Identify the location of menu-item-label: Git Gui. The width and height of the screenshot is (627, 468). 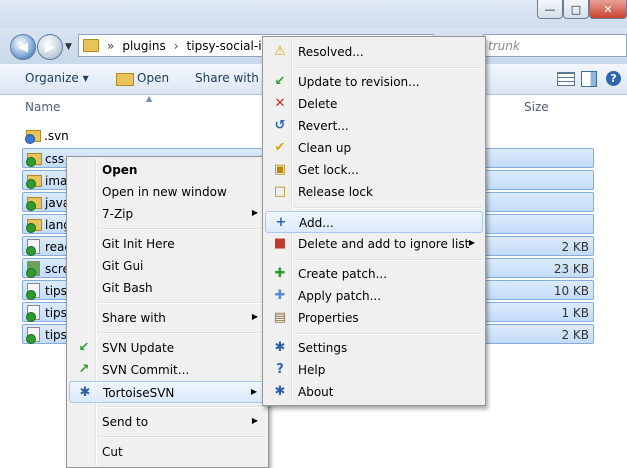
(123, 266).